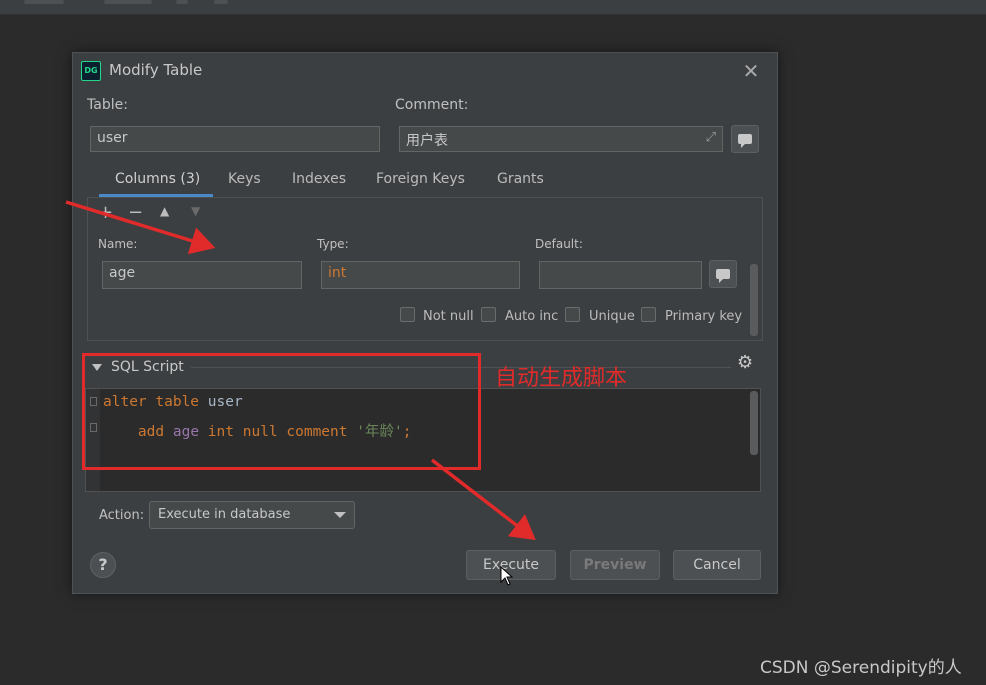 This screenshot has width=986, height=685. What do you see at coordinates (861, 668) in the screenshot?
I see `watermark: CSDN @Serendipity的人` at bounding box center [861, 668].